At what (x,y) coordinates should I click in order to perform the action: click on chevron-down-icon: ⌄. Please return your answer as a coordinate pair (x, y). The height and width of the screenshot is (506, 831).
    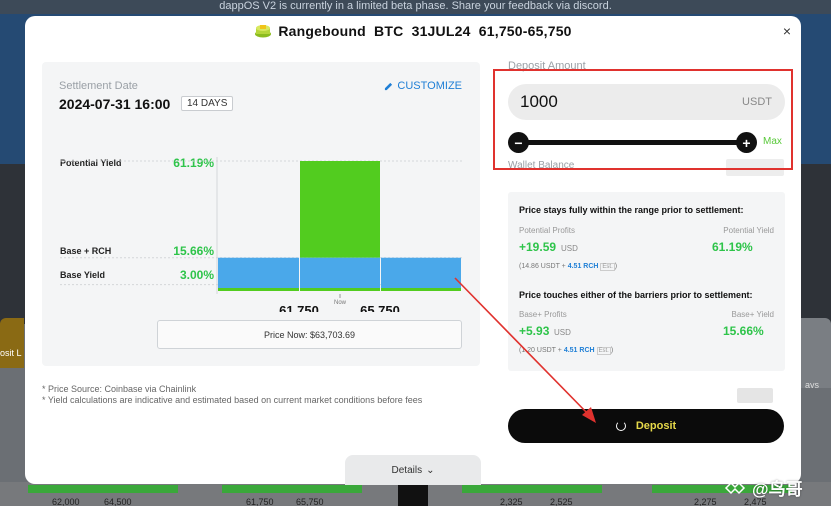
    Looking at the image, I should click on (430, 470).